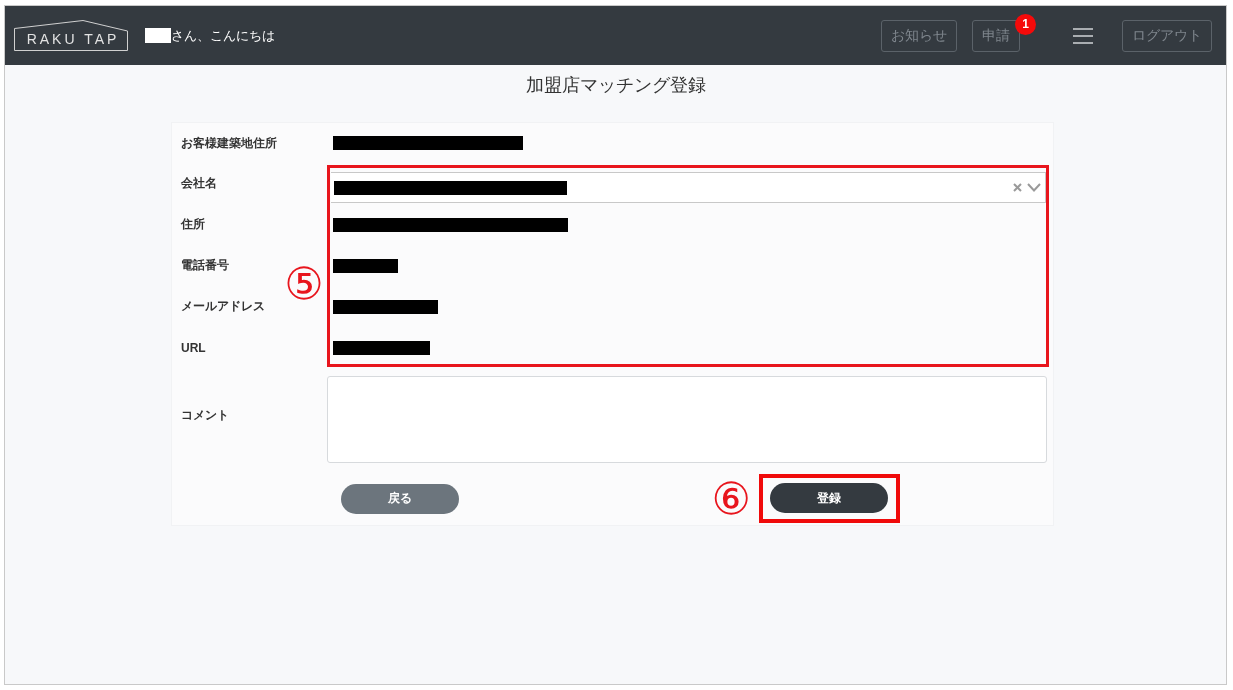  What do you see at coordinates (1025, 24) in the screenshot?
I see `count-badge: 1` at bounding box center [1025, 24].